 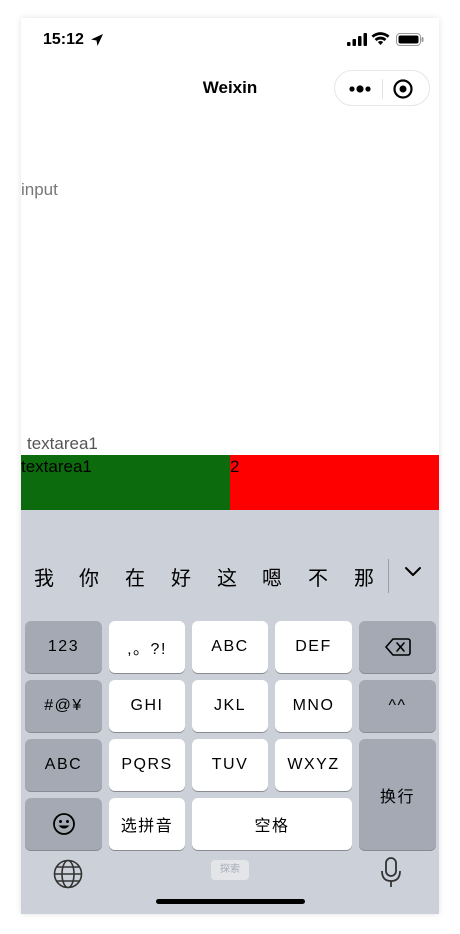 I want to click on capsule-divider, so click(x=382, y=89).